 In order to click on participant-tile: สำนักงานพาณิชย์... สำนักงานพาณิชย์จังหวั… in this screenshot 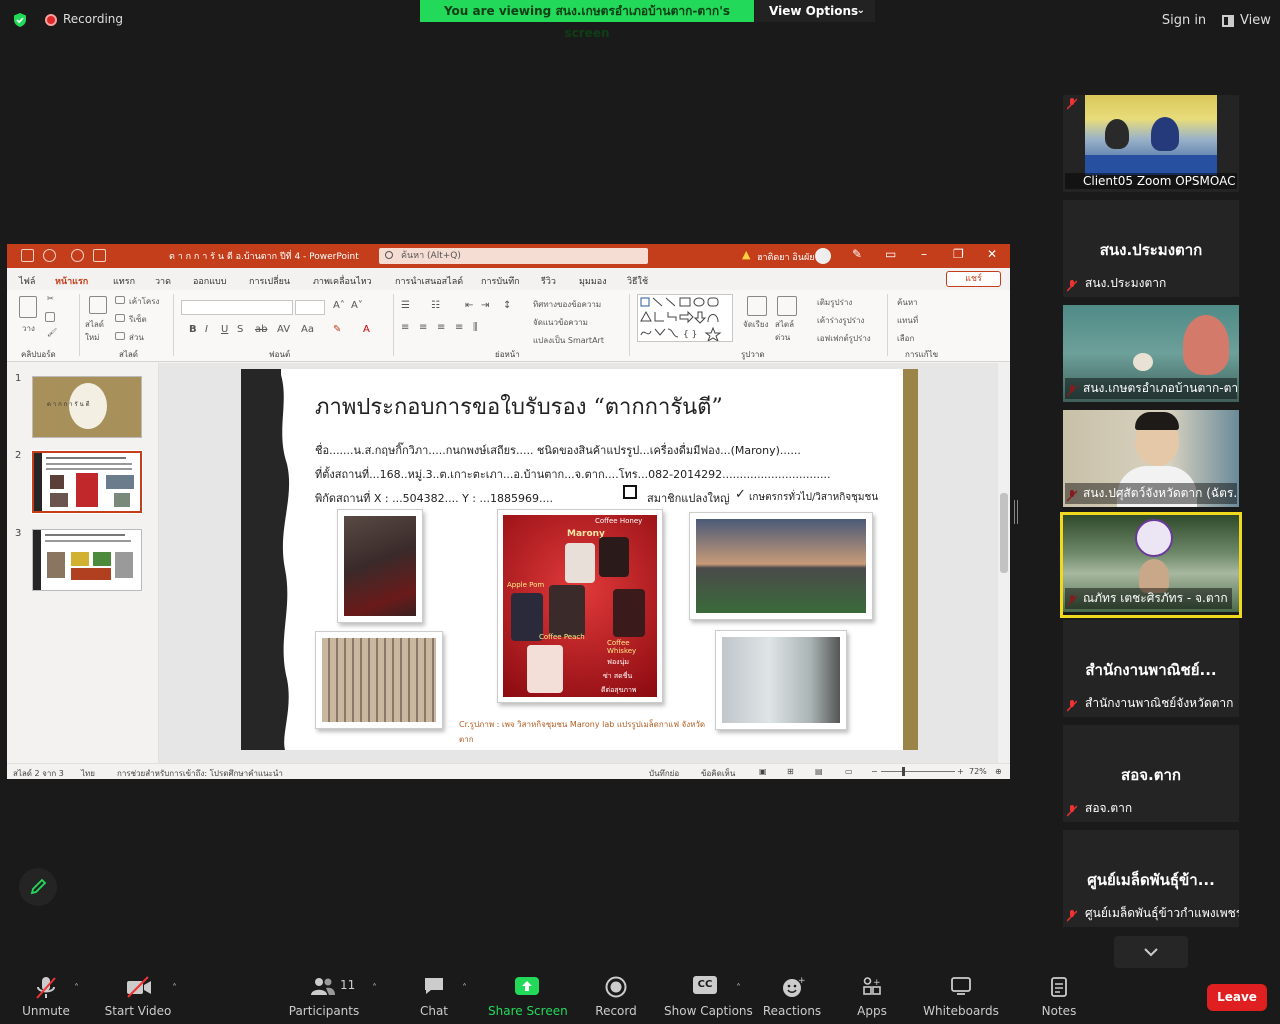, I will do `click(1151, 668)`.